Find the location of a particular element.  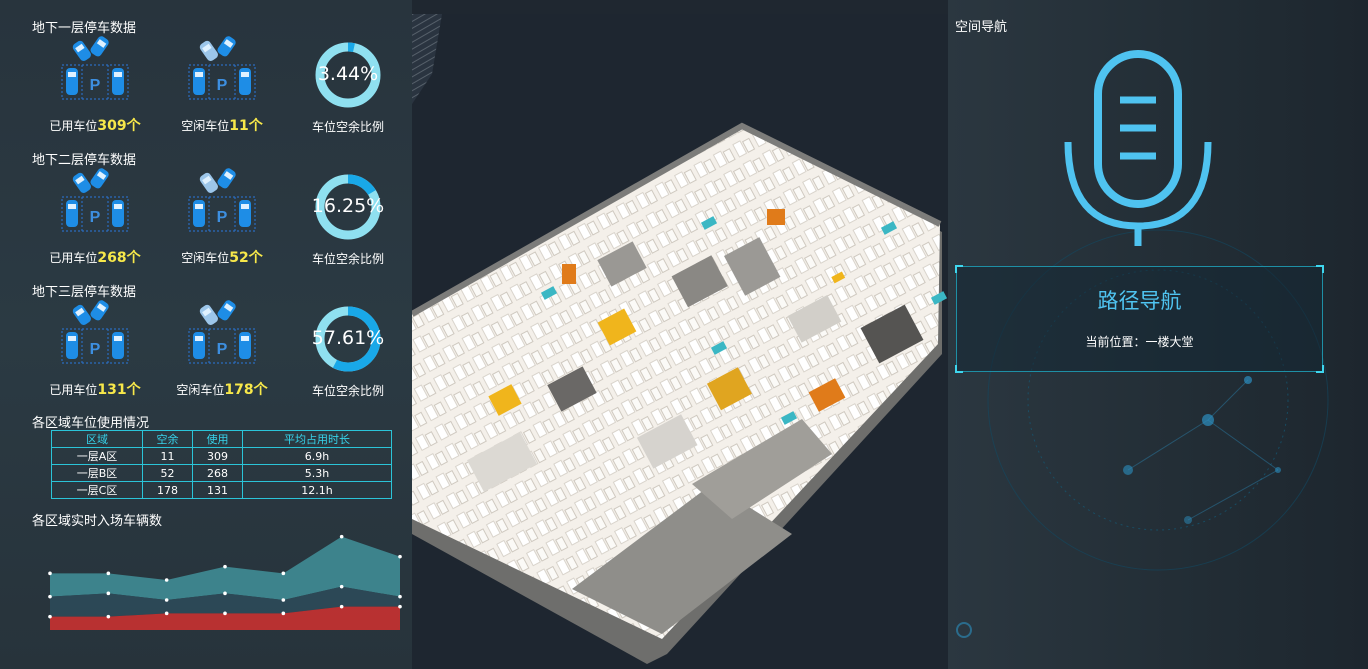

table-cell: 5.3h is located at coordinates (317, 473).